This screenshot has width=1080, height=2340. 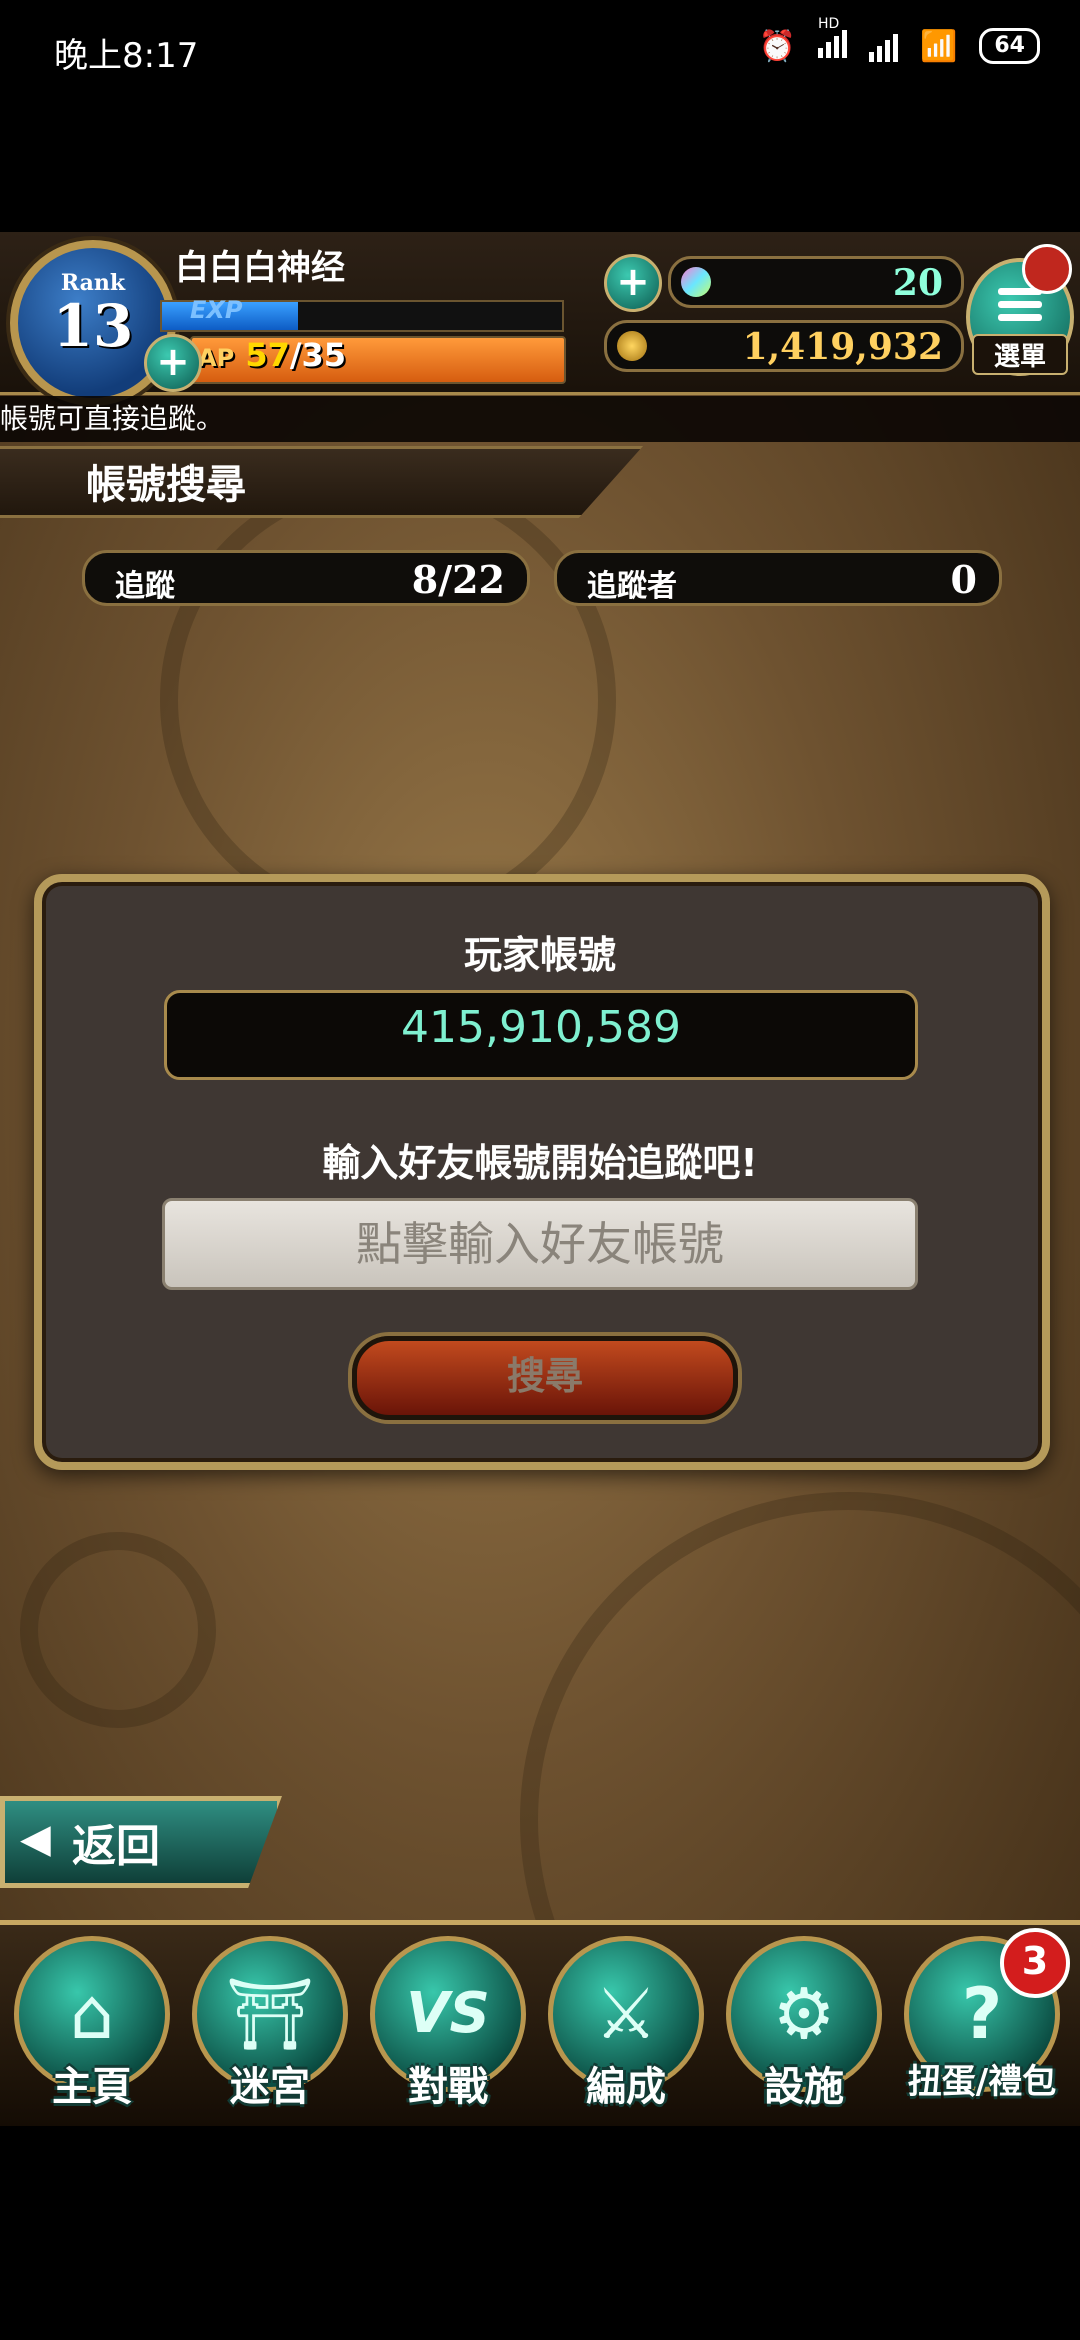 I want to click on following-label: 追蹤, so click(x=145, y=586).